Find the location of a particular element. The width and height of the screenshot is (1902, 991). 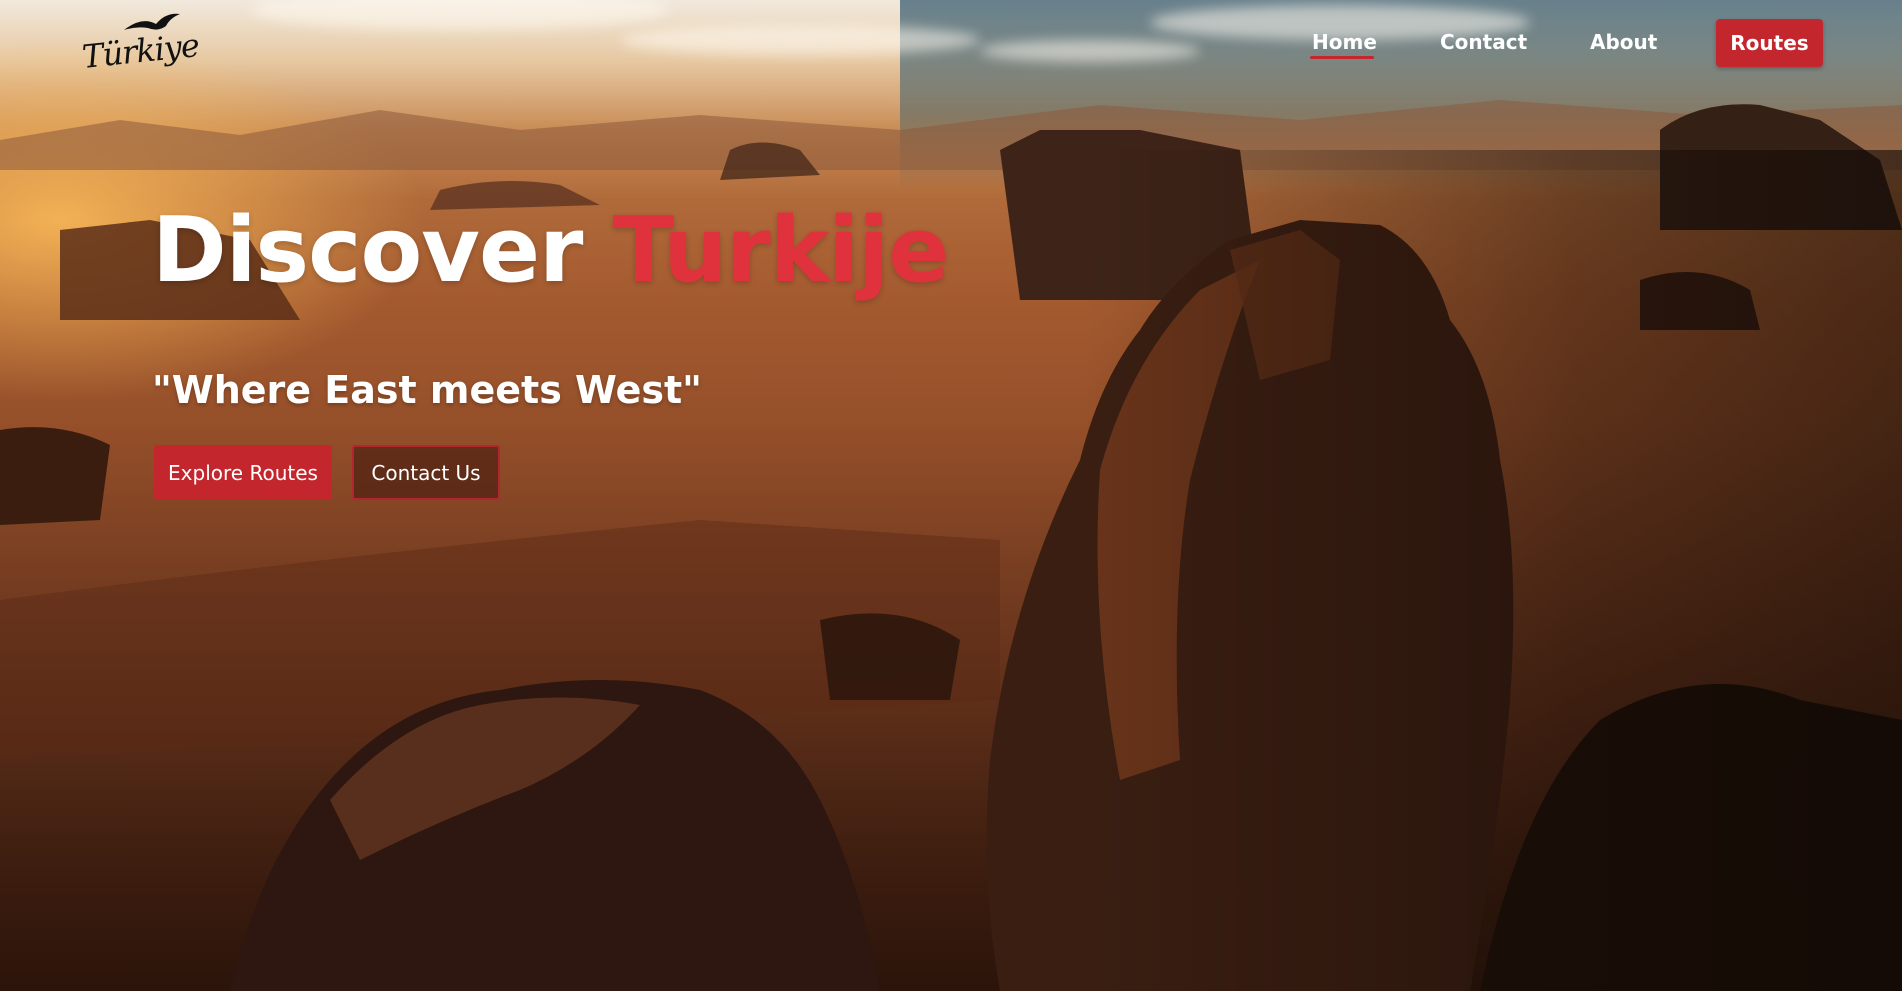

top-navigation: Türkiye Home Contact About Routes is located at coordinates (951, 45).